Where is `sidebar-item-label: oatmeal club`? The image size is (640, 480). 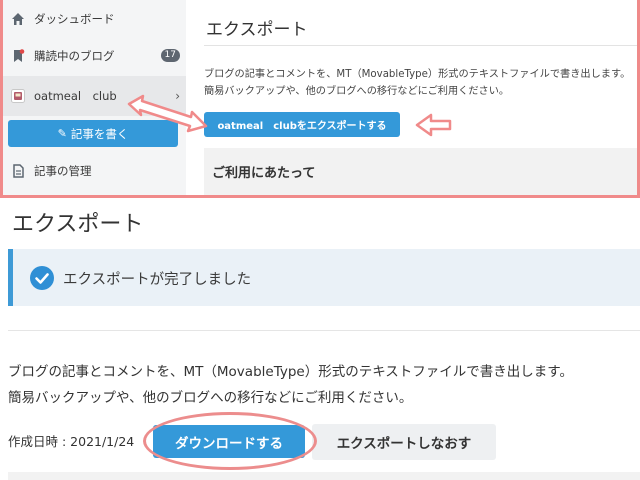
sidebar-item-label: oatmeal club is located at coordinates (75, 96).